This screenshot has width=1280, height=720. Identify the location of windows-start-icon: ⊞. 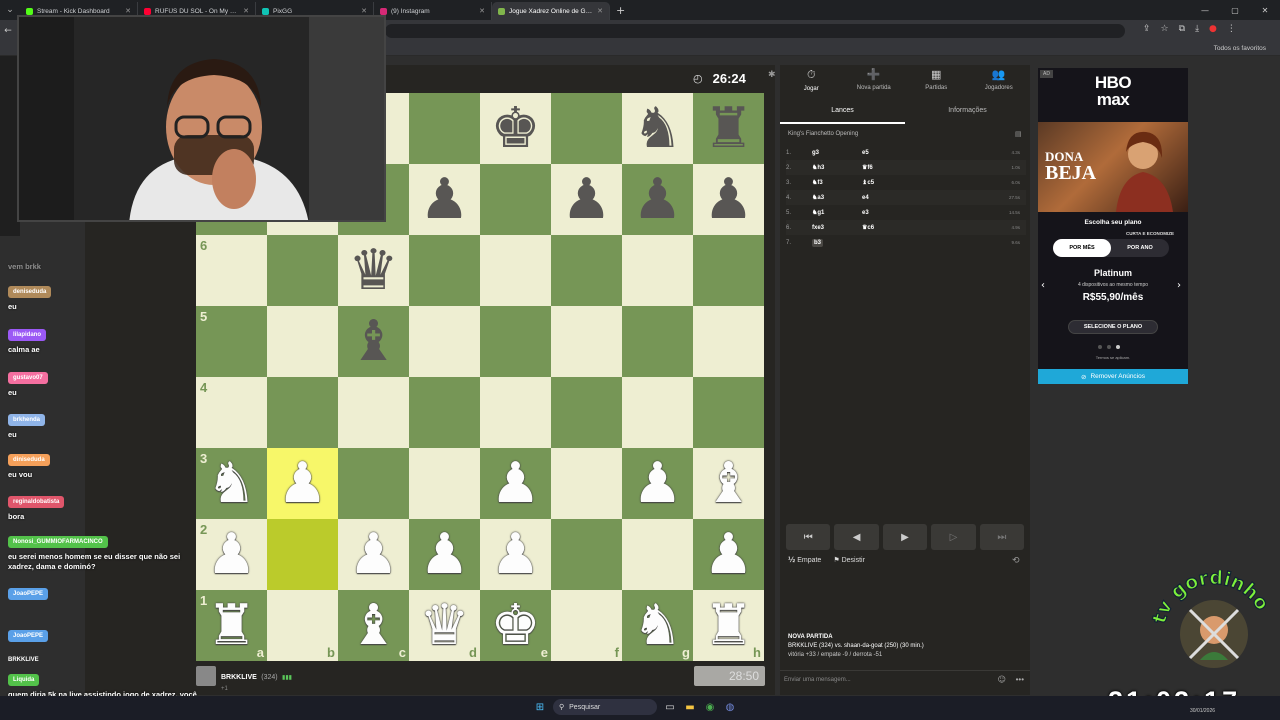
(540, 707).